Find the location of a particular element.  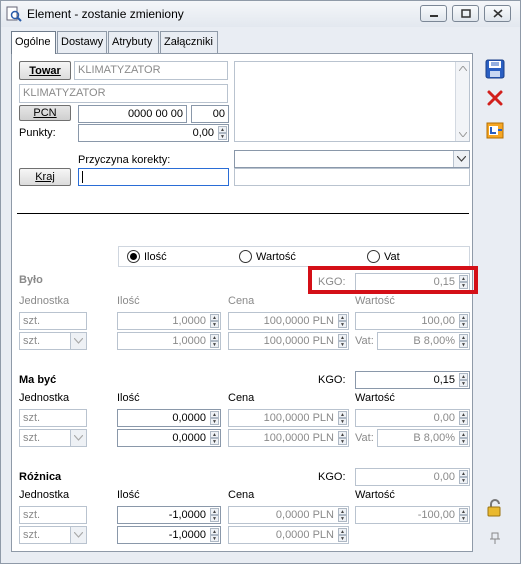

bylo-ilosc-spinner: ▲ ▼ is located at coordinates (214, 321).